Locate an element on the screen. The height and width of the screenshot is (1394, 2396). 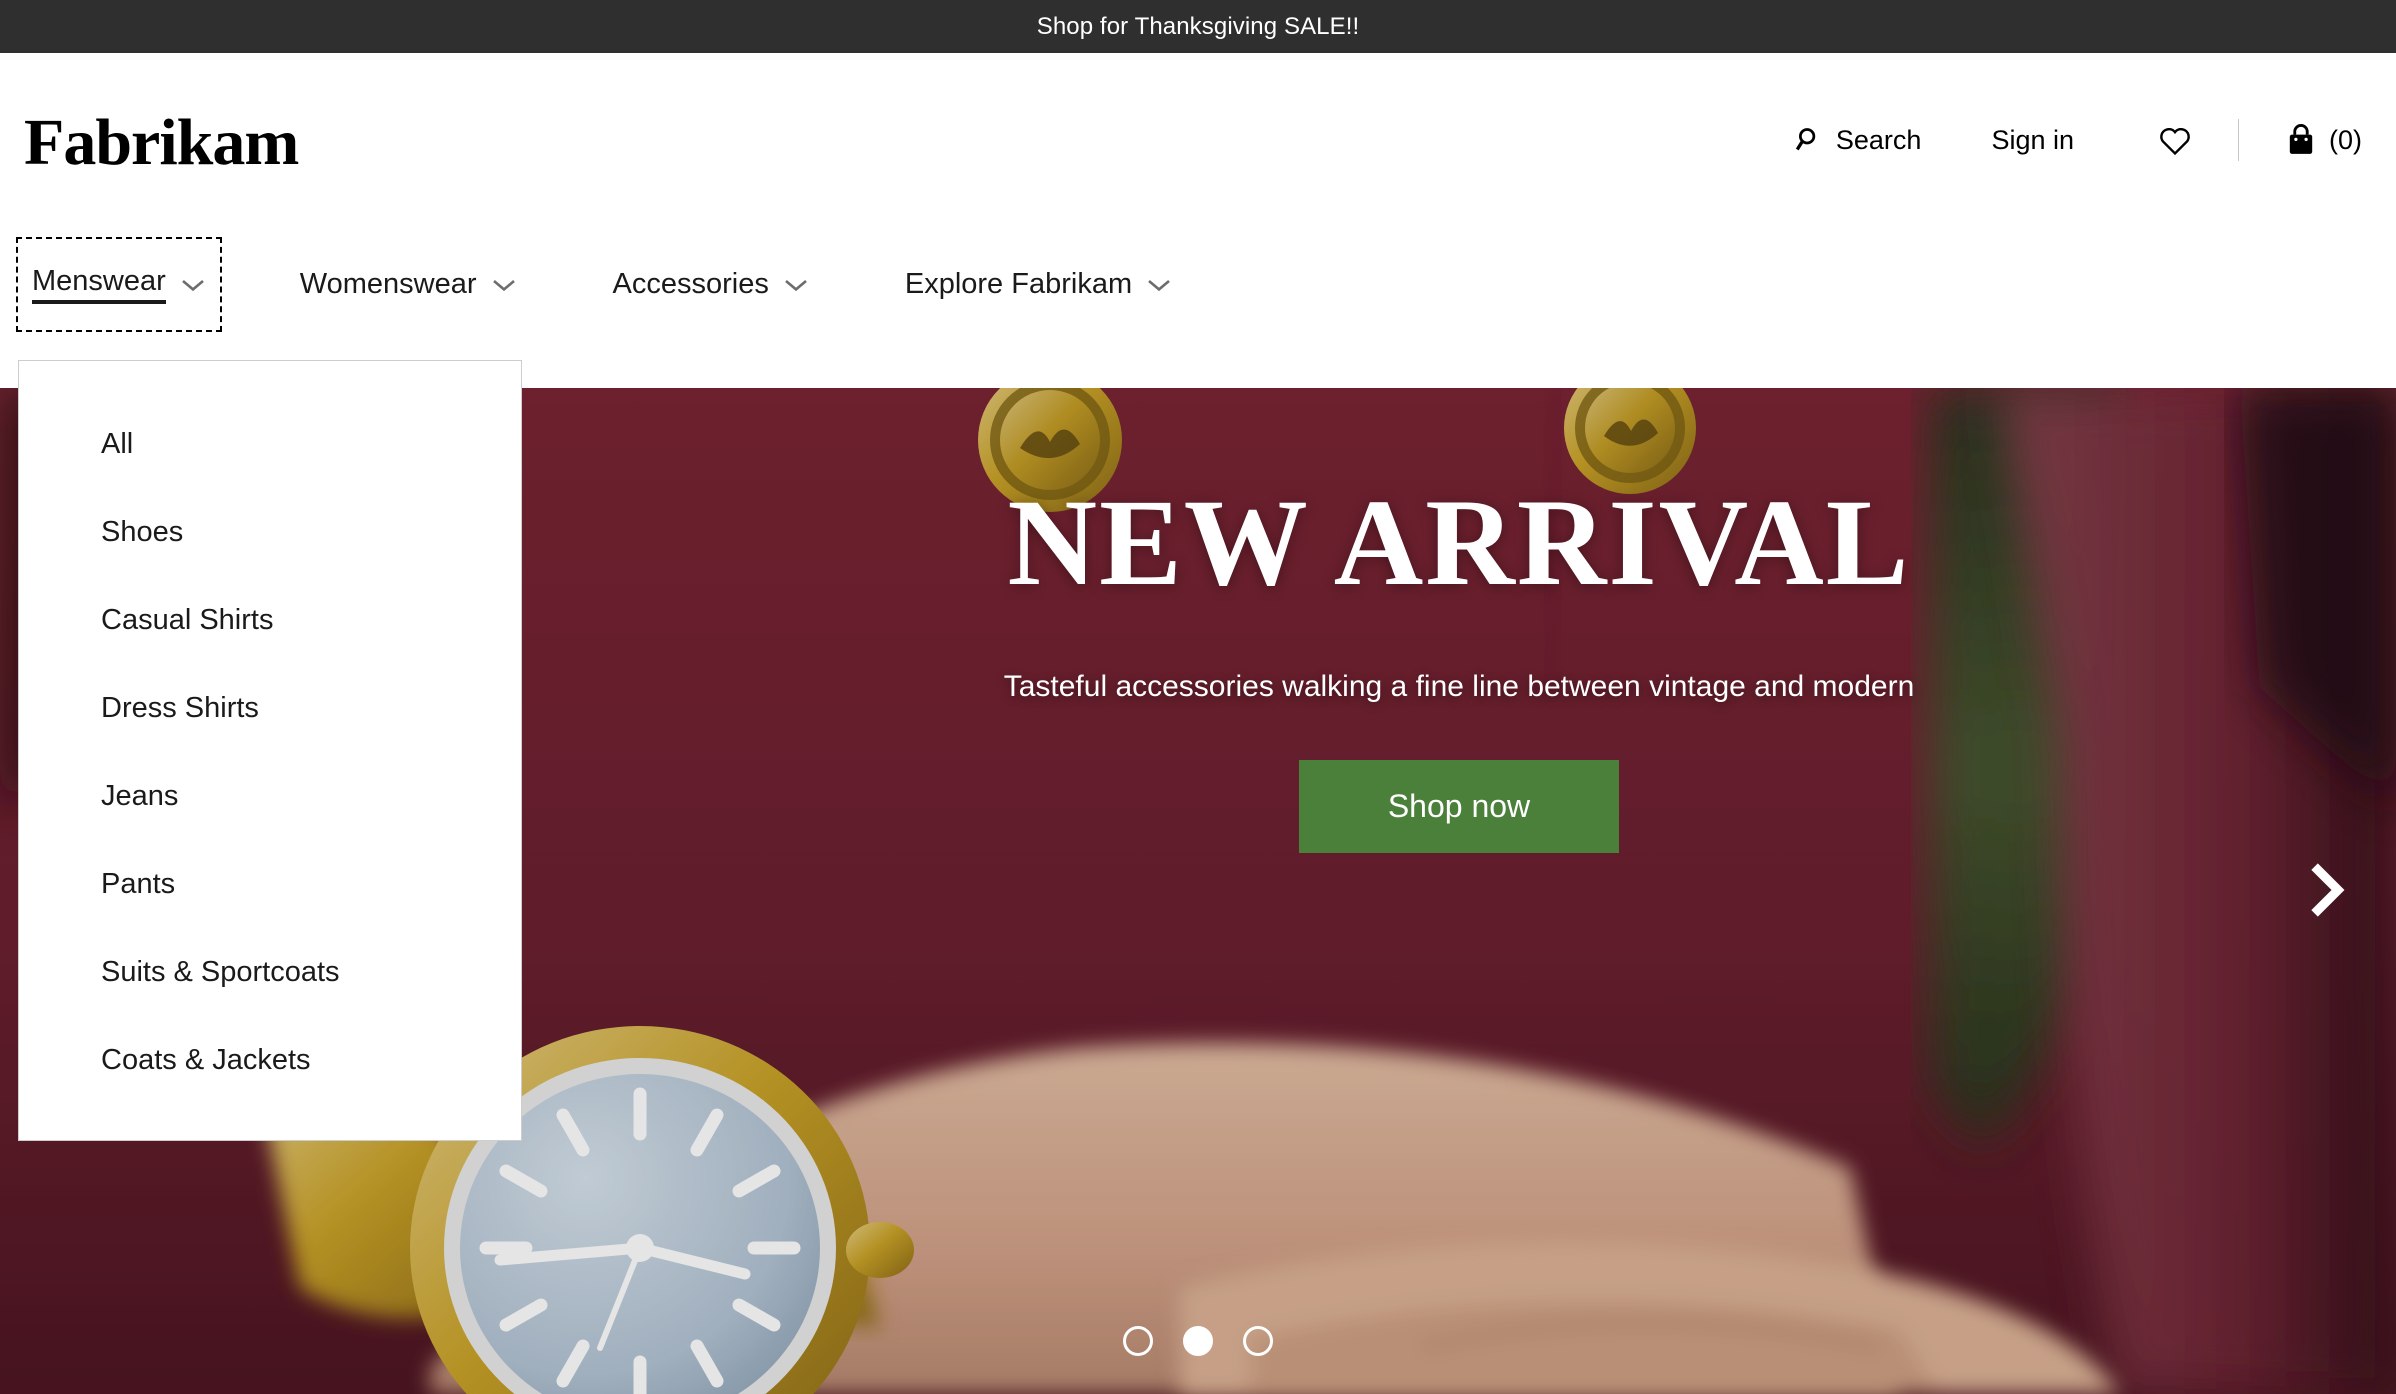
carousel-dots is located at coordinates (1198, 1341).